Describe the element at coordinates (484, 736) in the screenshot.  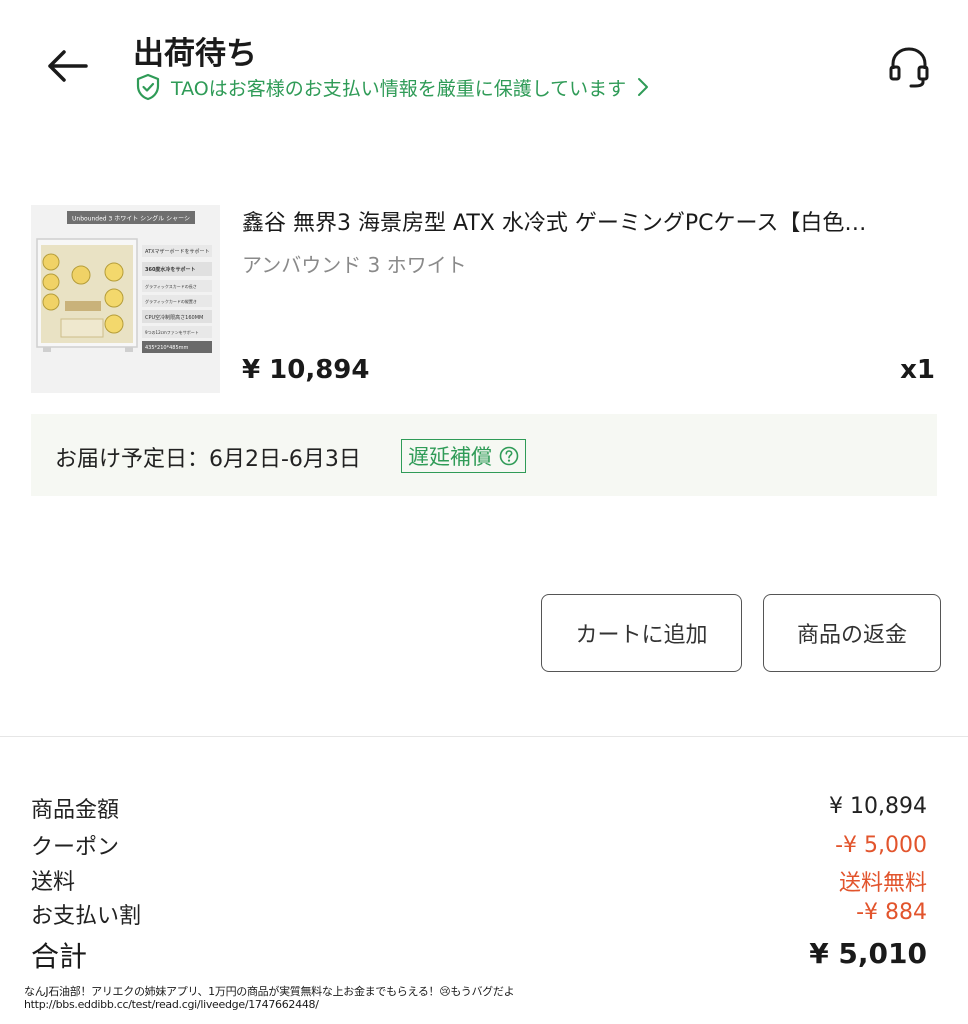
I see `section-divider` at that location.